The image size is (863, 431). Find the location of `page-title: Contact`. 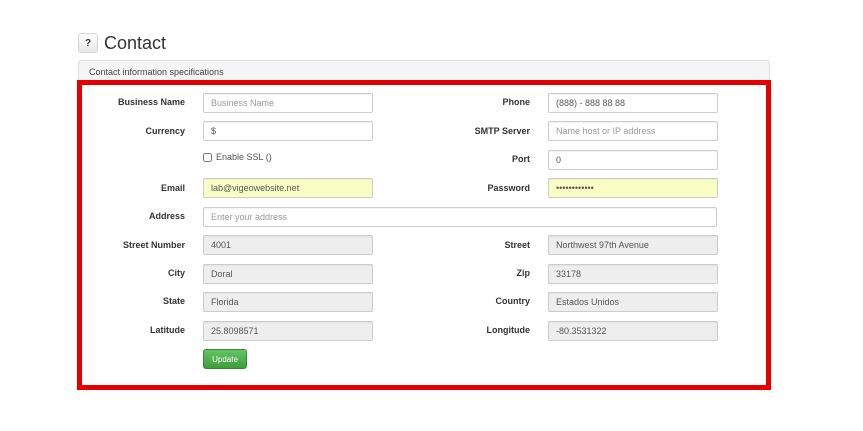

page-title: Contact is located at coordinates (135, 42).